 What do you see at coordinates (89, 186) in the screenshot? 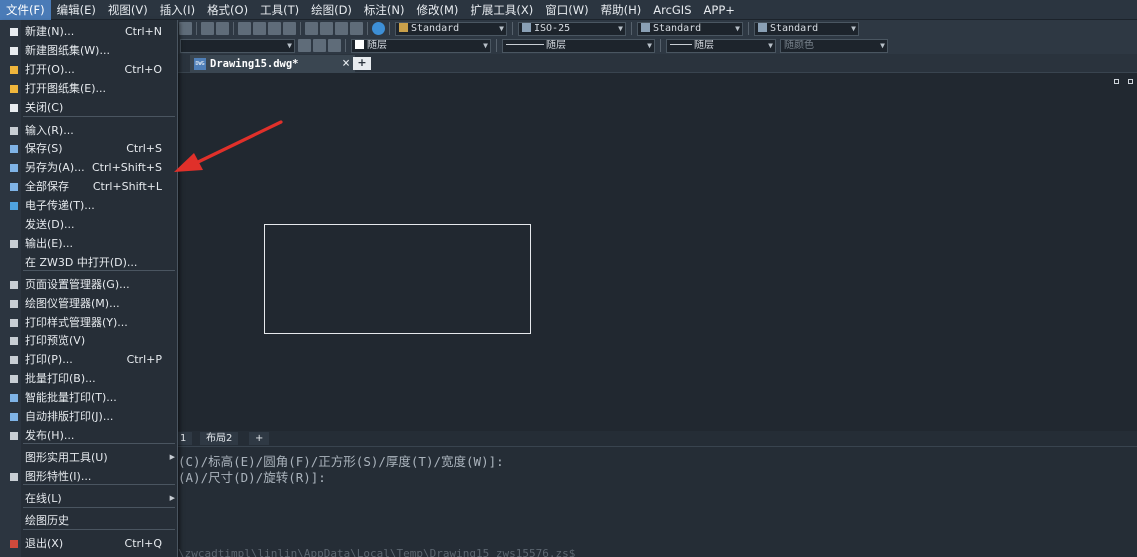
I see `file-menu-item-8: 全部保存 Ctrl+Shift+L` at bounding box center [89, 186].